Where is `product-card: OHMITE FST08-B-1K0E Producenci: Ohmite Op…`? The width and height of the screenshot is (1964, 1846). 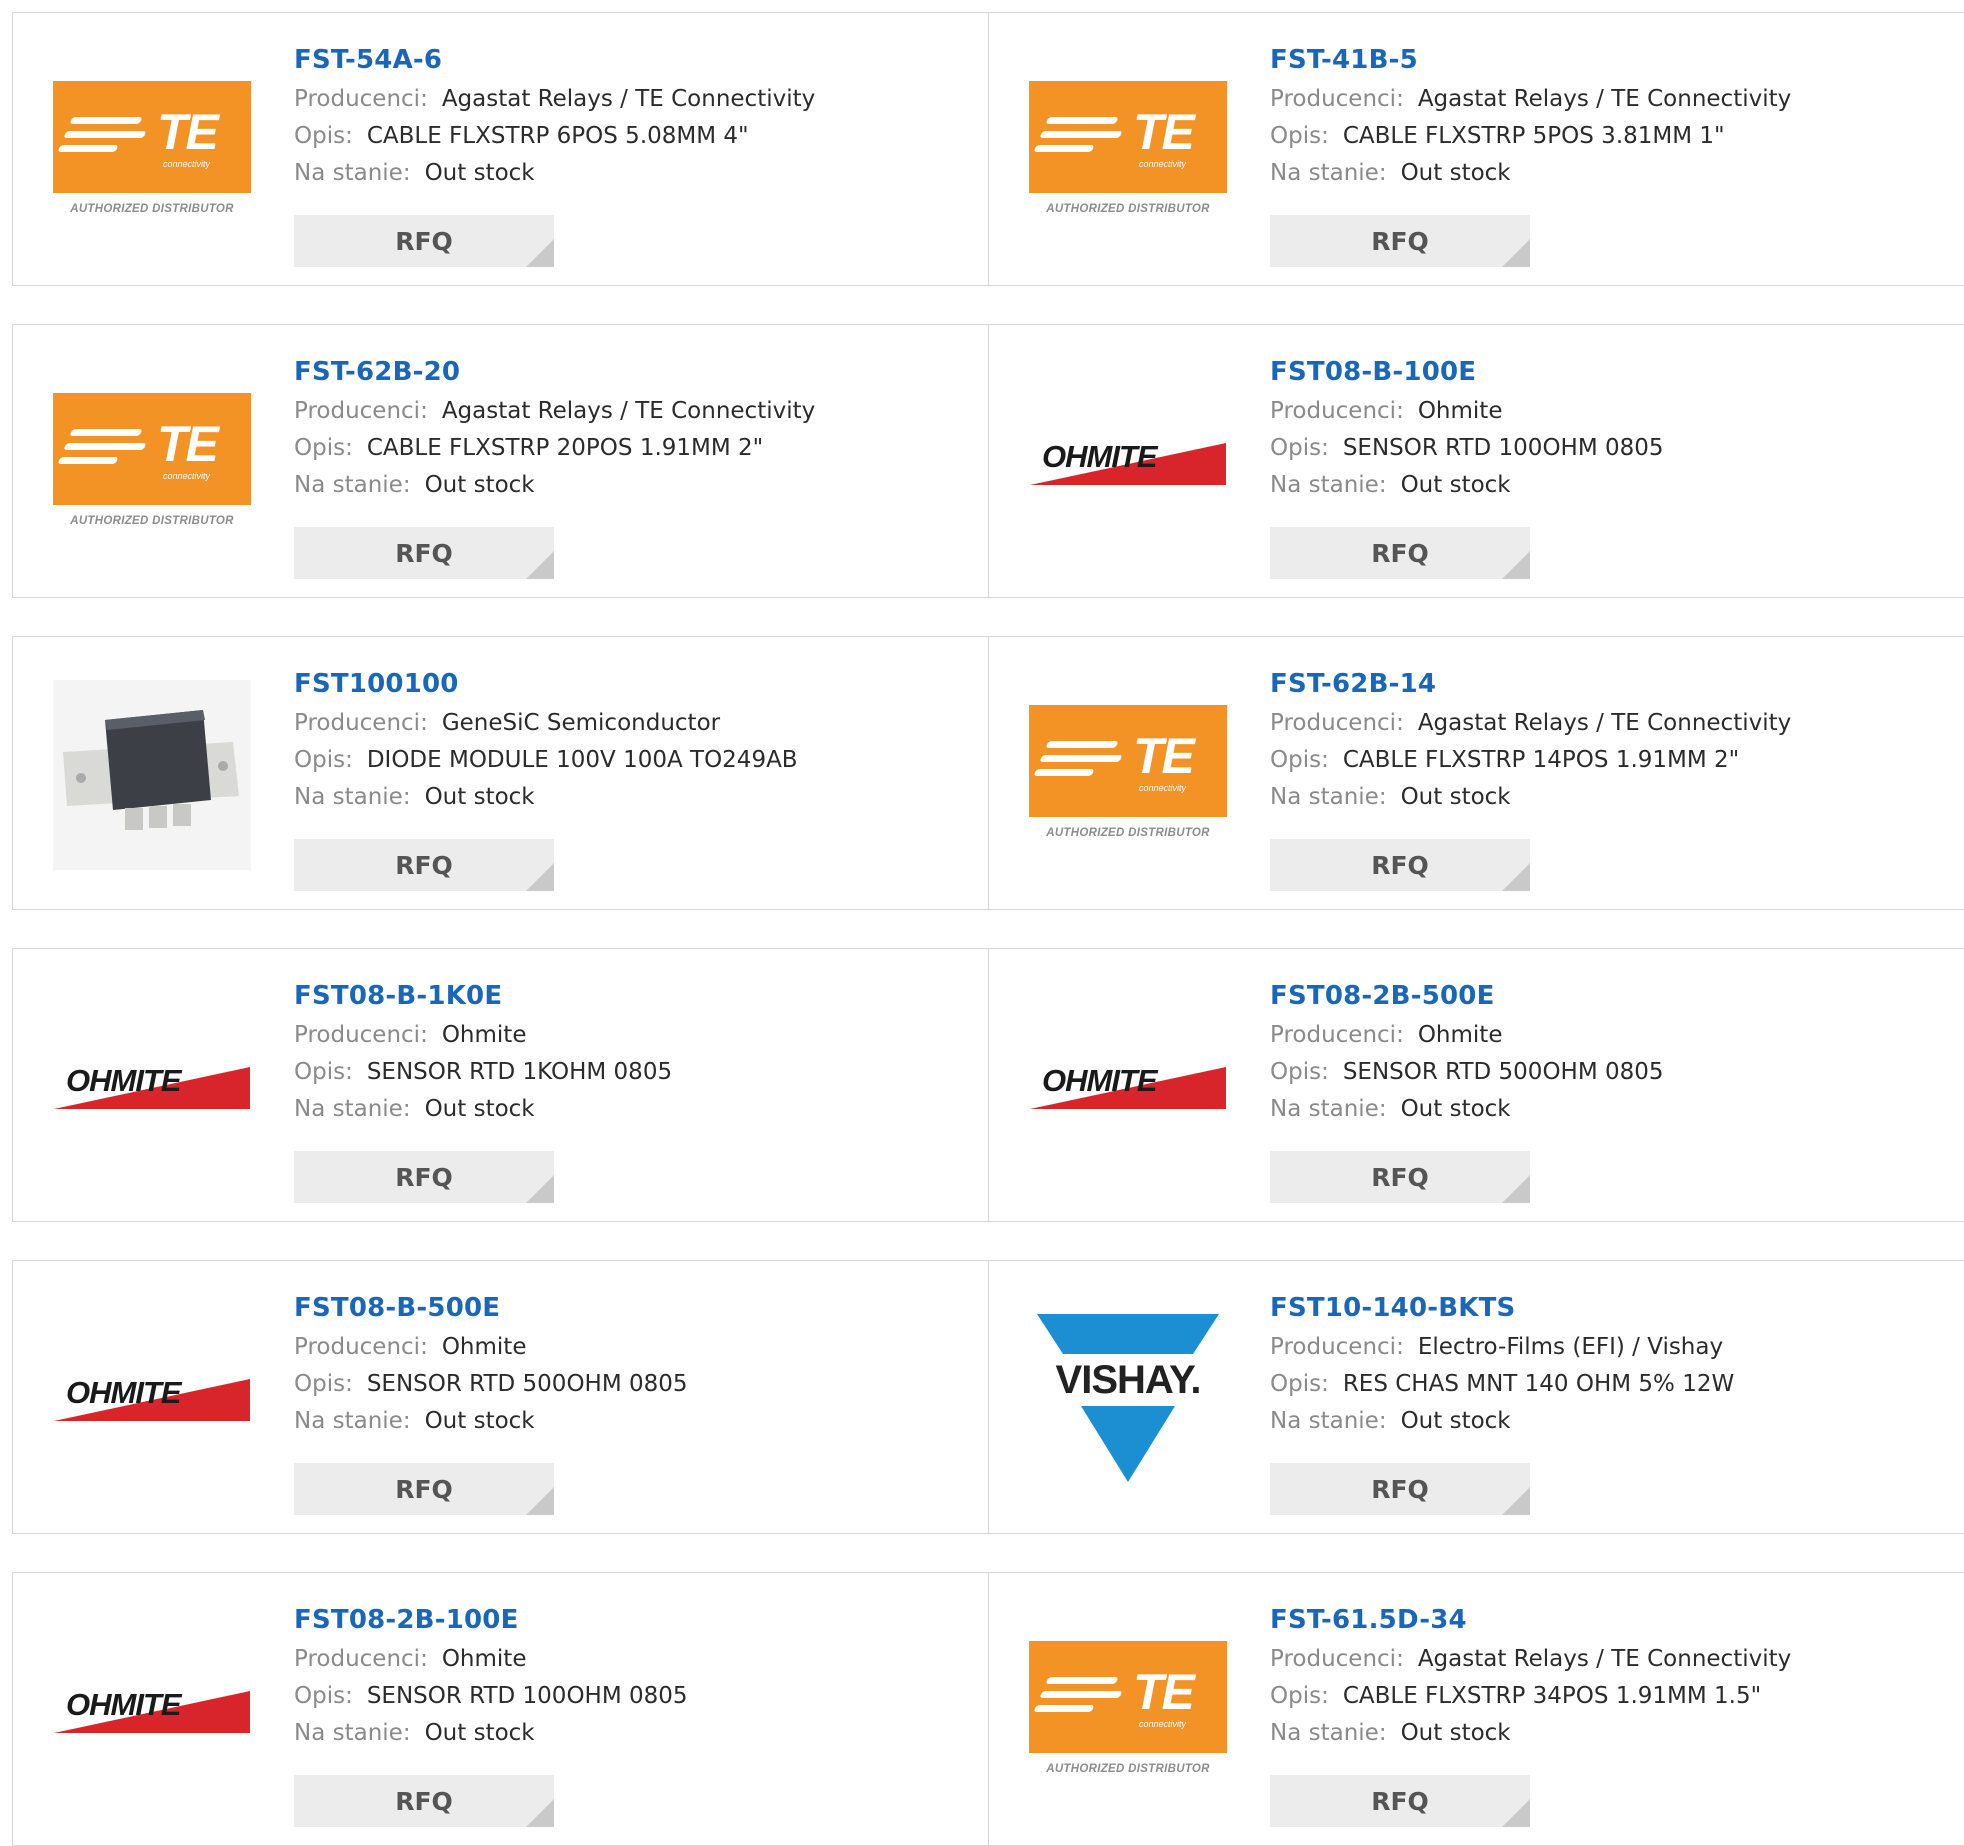
product-card: OHMITE FST08-B-1K0E Producenci: Ohmite Op… is located at coordinates (500, 1085).